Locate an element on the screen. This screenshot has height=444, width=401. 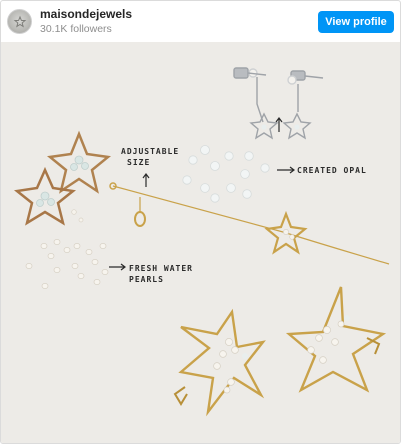
arrow-to-pearls is located at coordinates (117, 267).